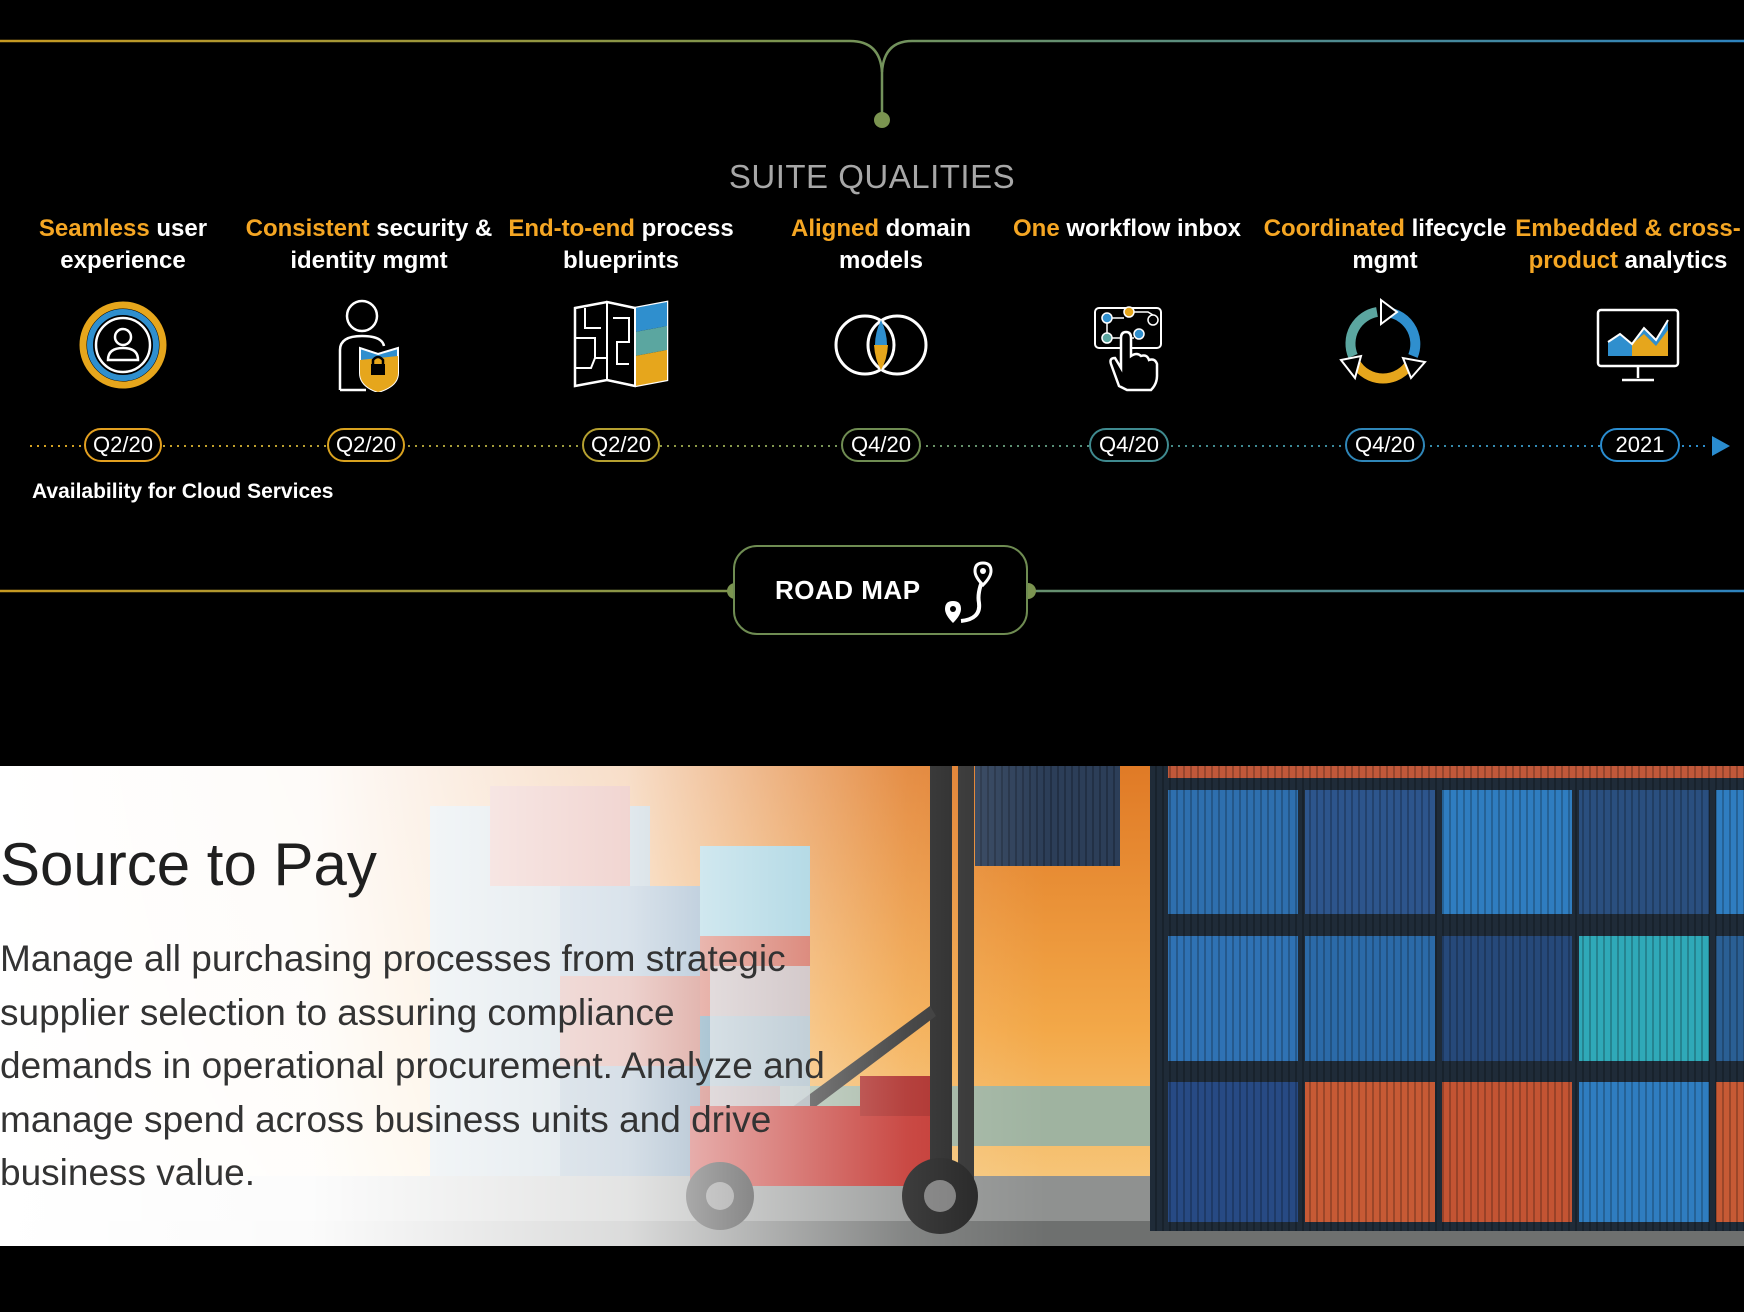 The image size is (1744, 1312). What do you see at coordinates (848, 590) in the screenshot?
I see `road-map-label: ROAD MAP` at bounding box center [848, 590].